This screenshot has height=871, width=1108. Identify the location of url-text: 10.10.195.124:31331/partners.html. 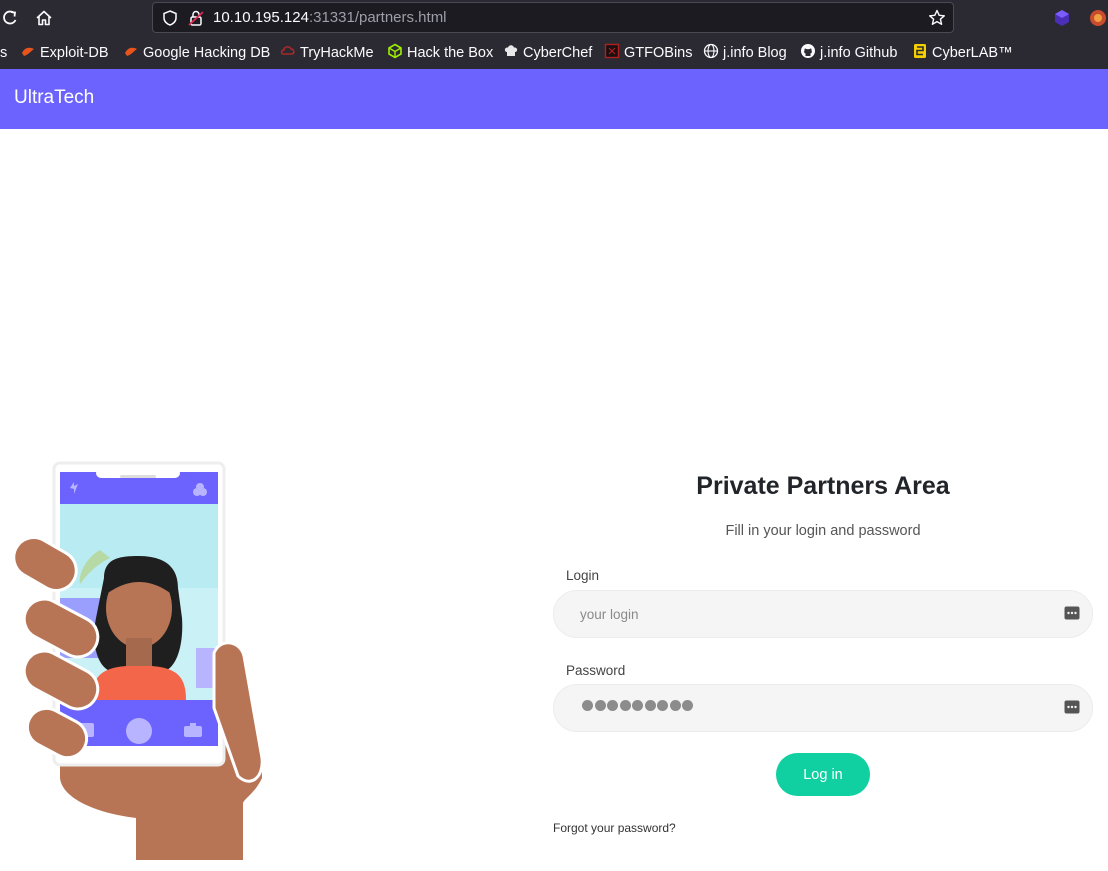
(330, 17).